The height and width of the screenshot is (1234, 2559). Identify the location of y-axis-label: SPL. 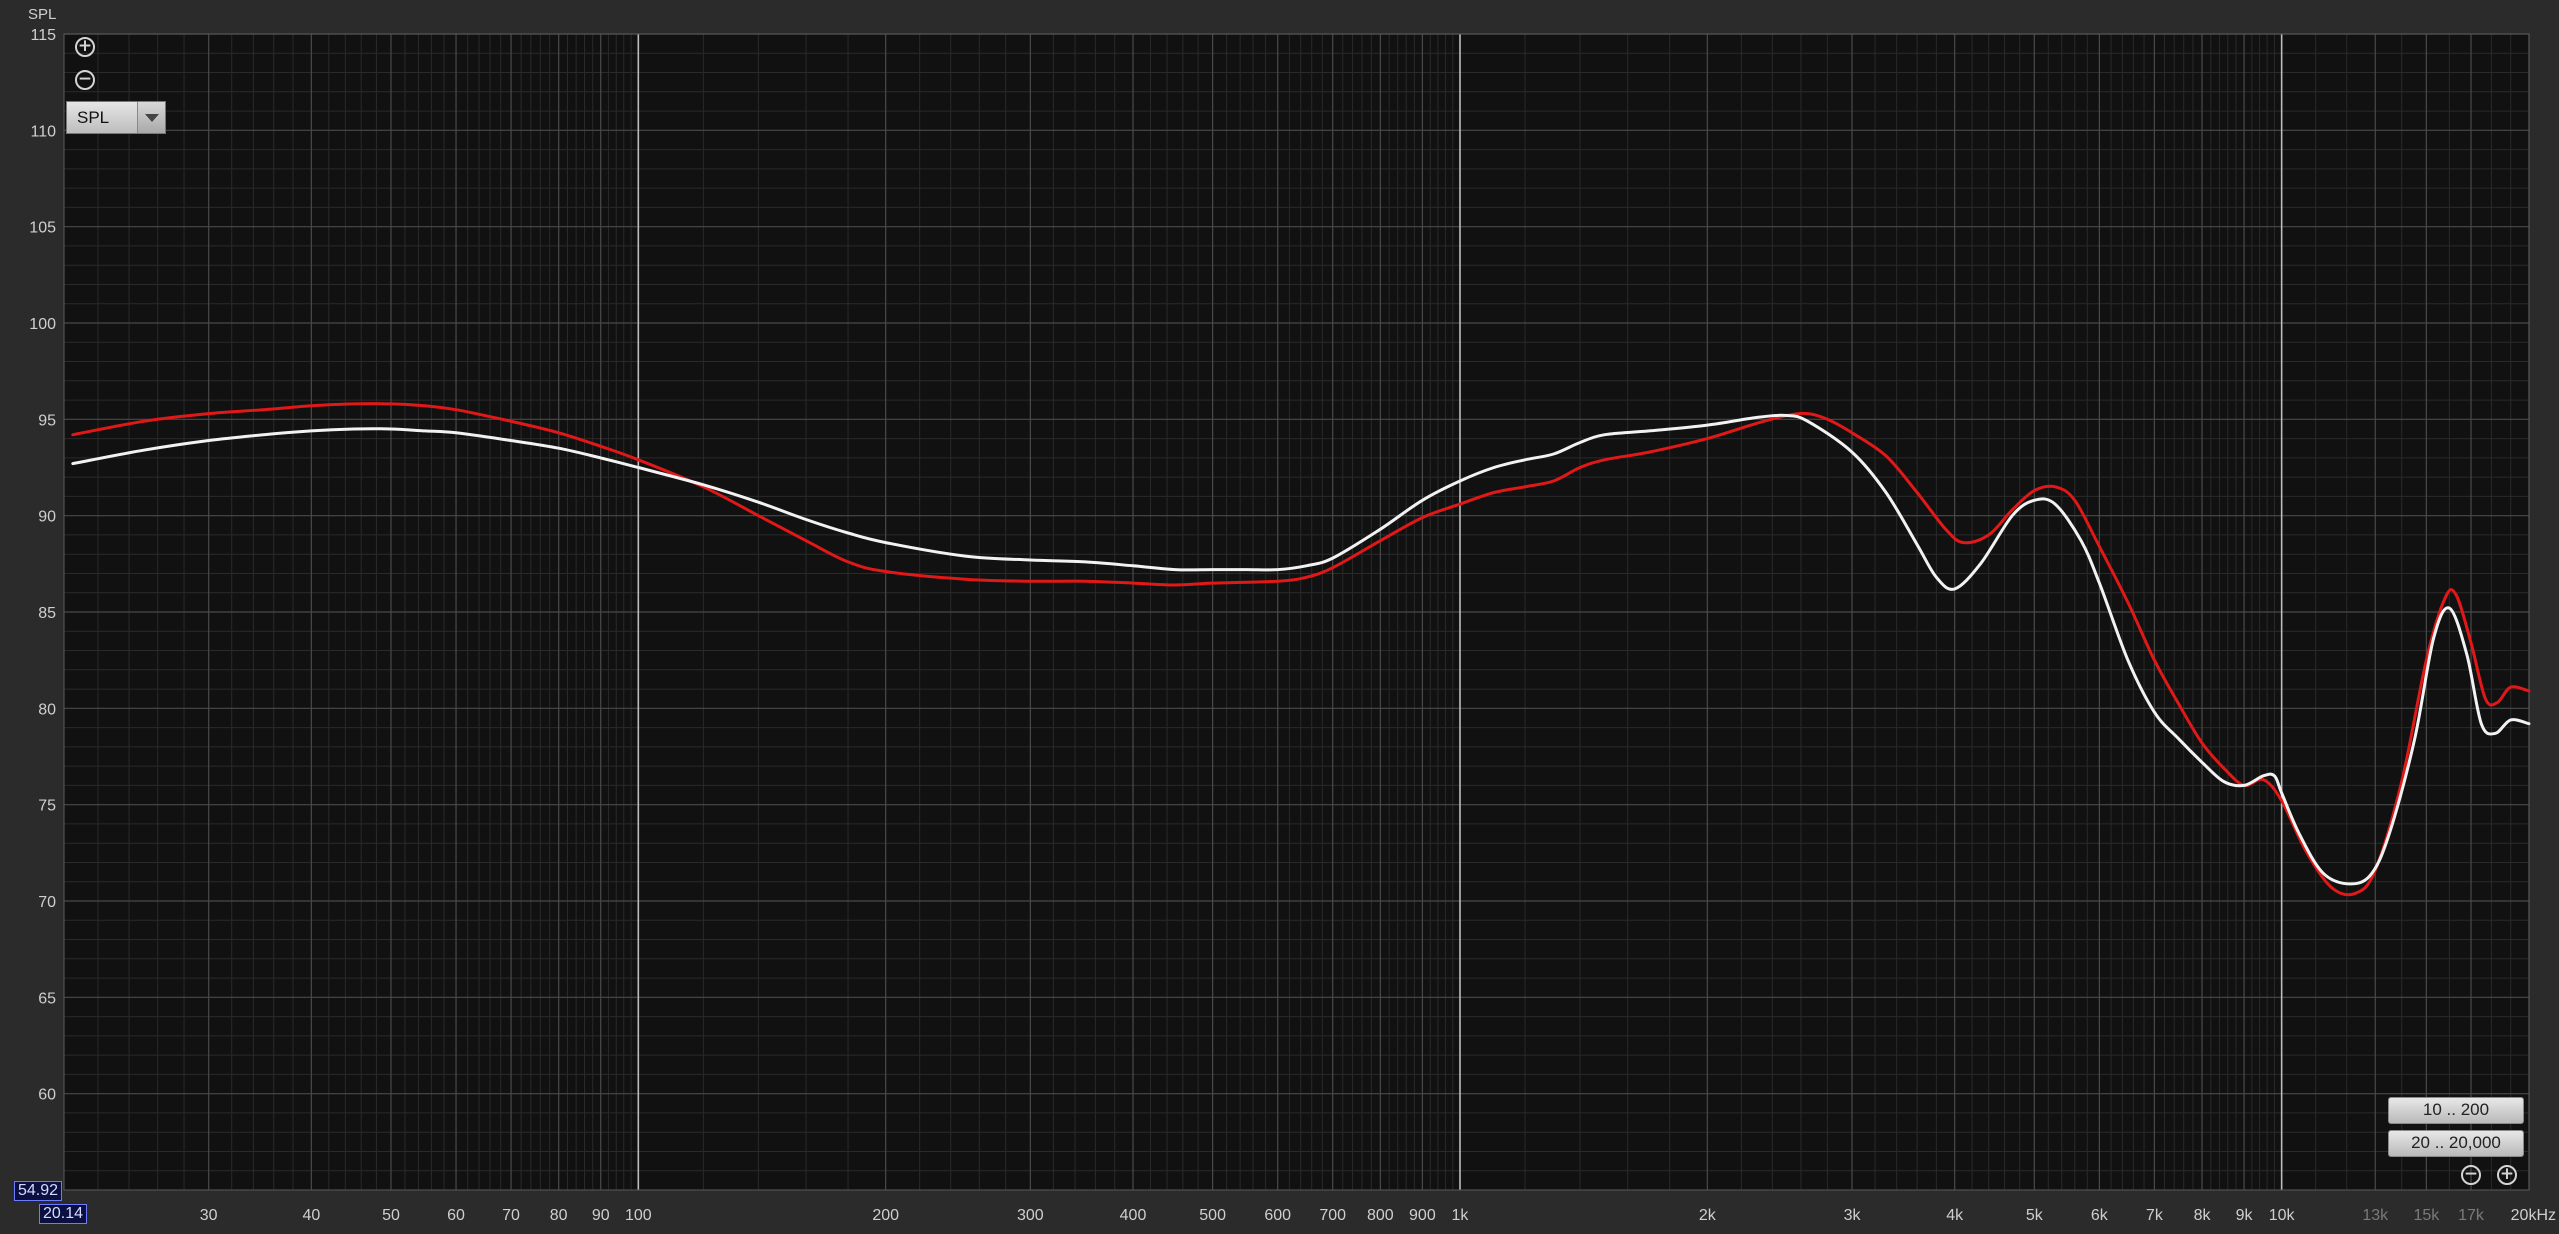
(42, 14).